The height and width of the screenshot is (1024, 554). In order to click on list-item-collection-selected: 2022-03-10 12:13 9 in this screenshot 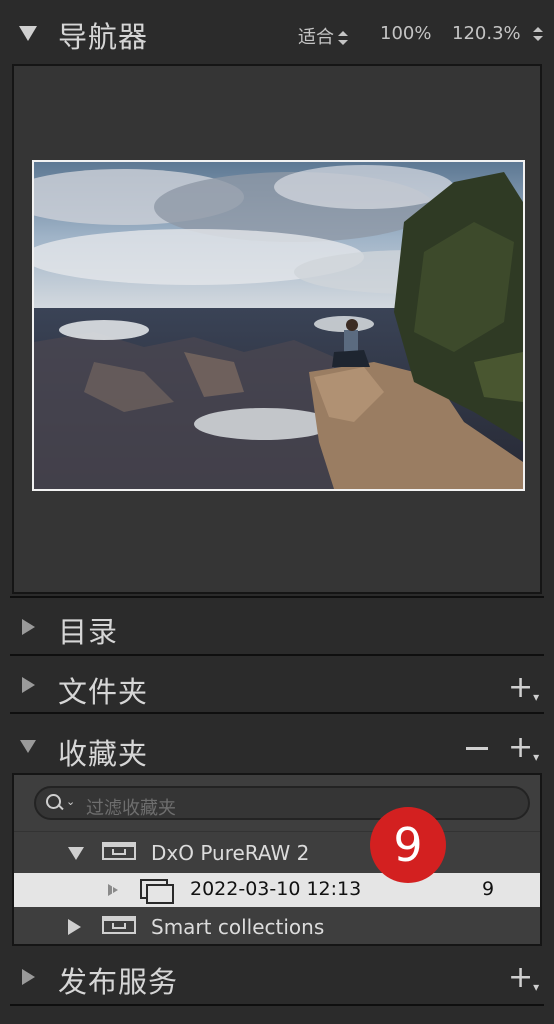, I will do `click(277, 890)`.